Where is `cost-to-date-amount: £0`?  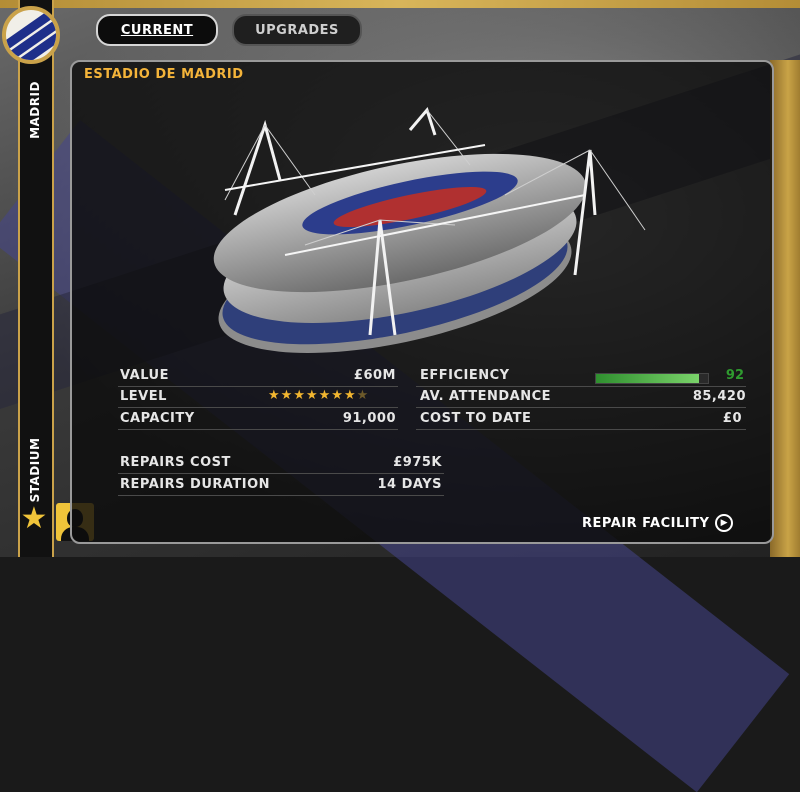
cost-to-date-amount: £0 is located at coordinates (732, 418).